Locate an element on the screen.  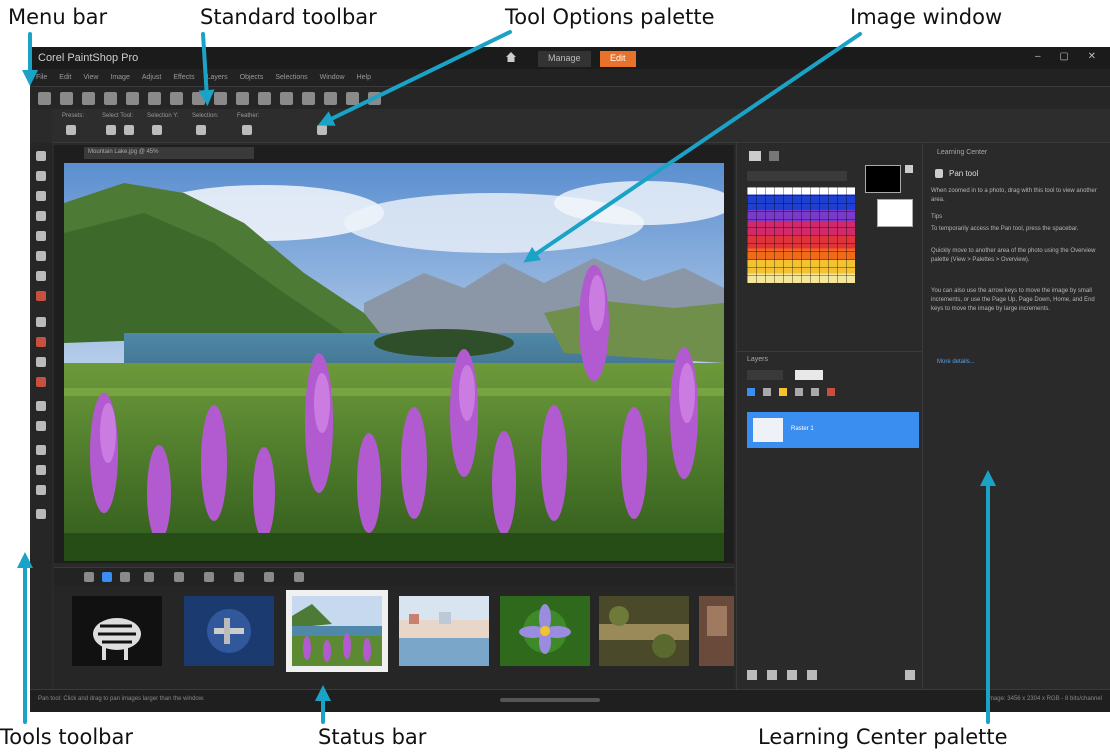
delete-layer-icon is located at coordinates (910, 675).